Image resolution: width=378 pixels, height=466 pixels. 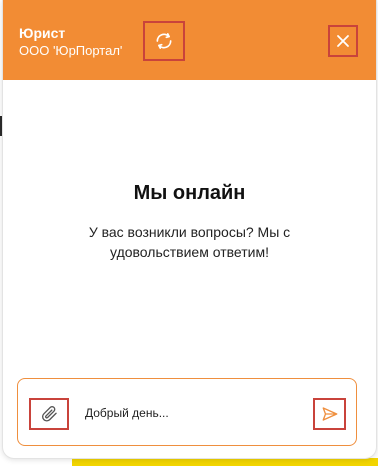 I want to click on refresh-button, so click(x=164, y=41).